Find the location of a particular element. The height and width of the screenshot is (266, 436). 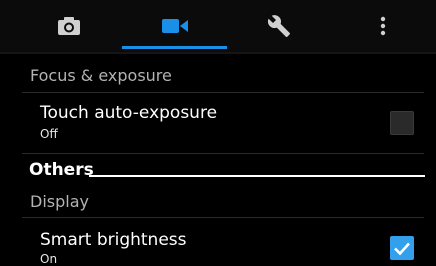

wrench-icon is located at coordinates (278, 26).